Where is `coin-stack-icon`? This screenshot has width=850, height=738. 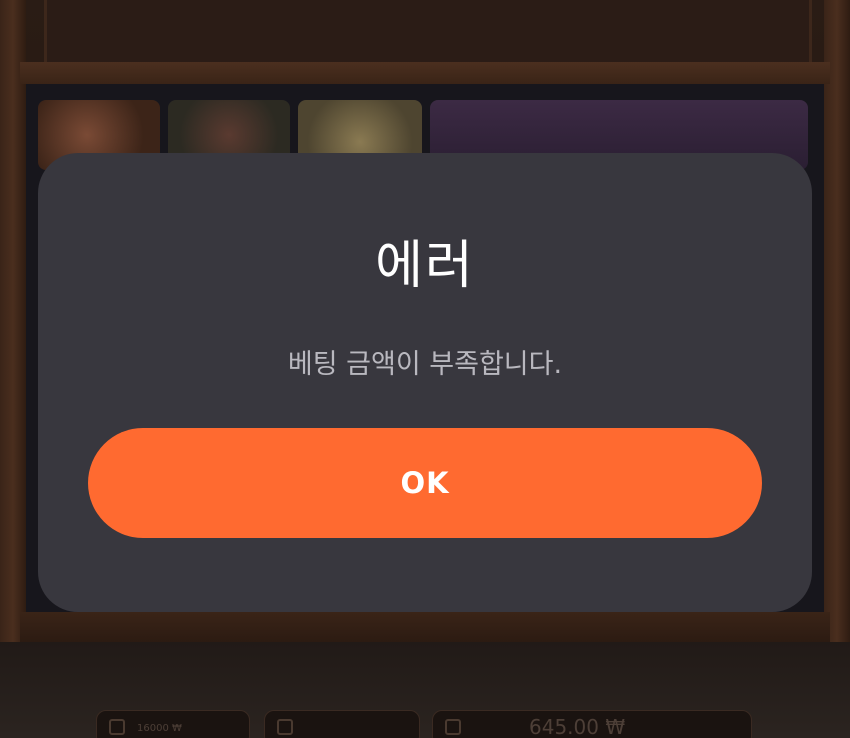
coin-stack-icon is located at coordinates (117, 727).